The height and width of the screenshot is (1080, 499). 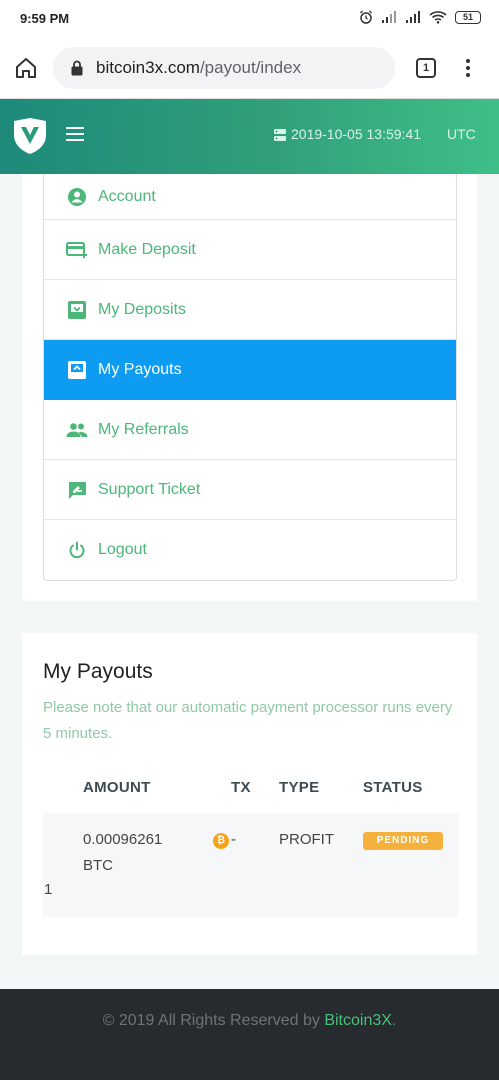 I want to click on amount-currency: BTC, so click(x=98, y=865).